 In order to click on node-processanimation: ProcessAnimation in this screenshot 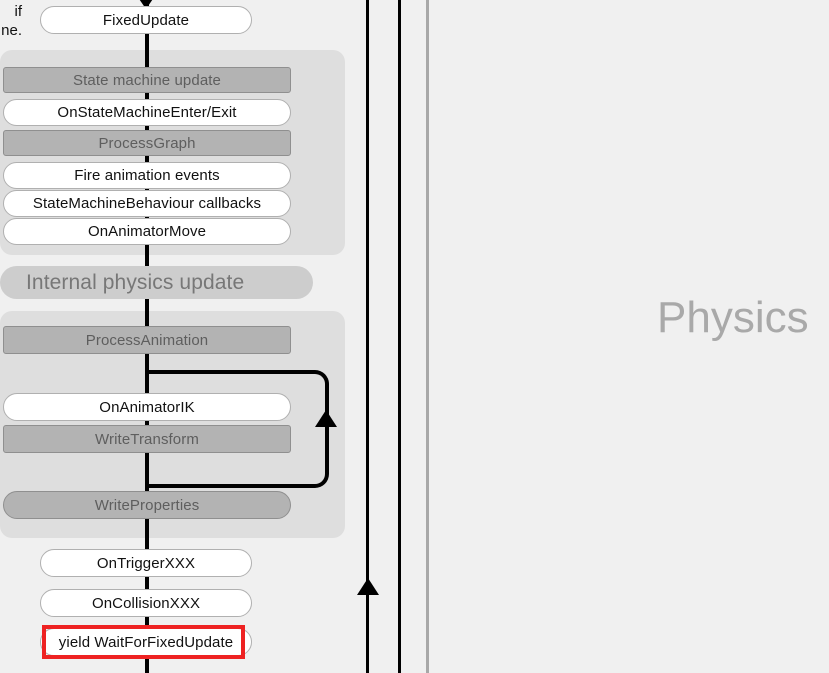, I will do `click(147, 340)`.